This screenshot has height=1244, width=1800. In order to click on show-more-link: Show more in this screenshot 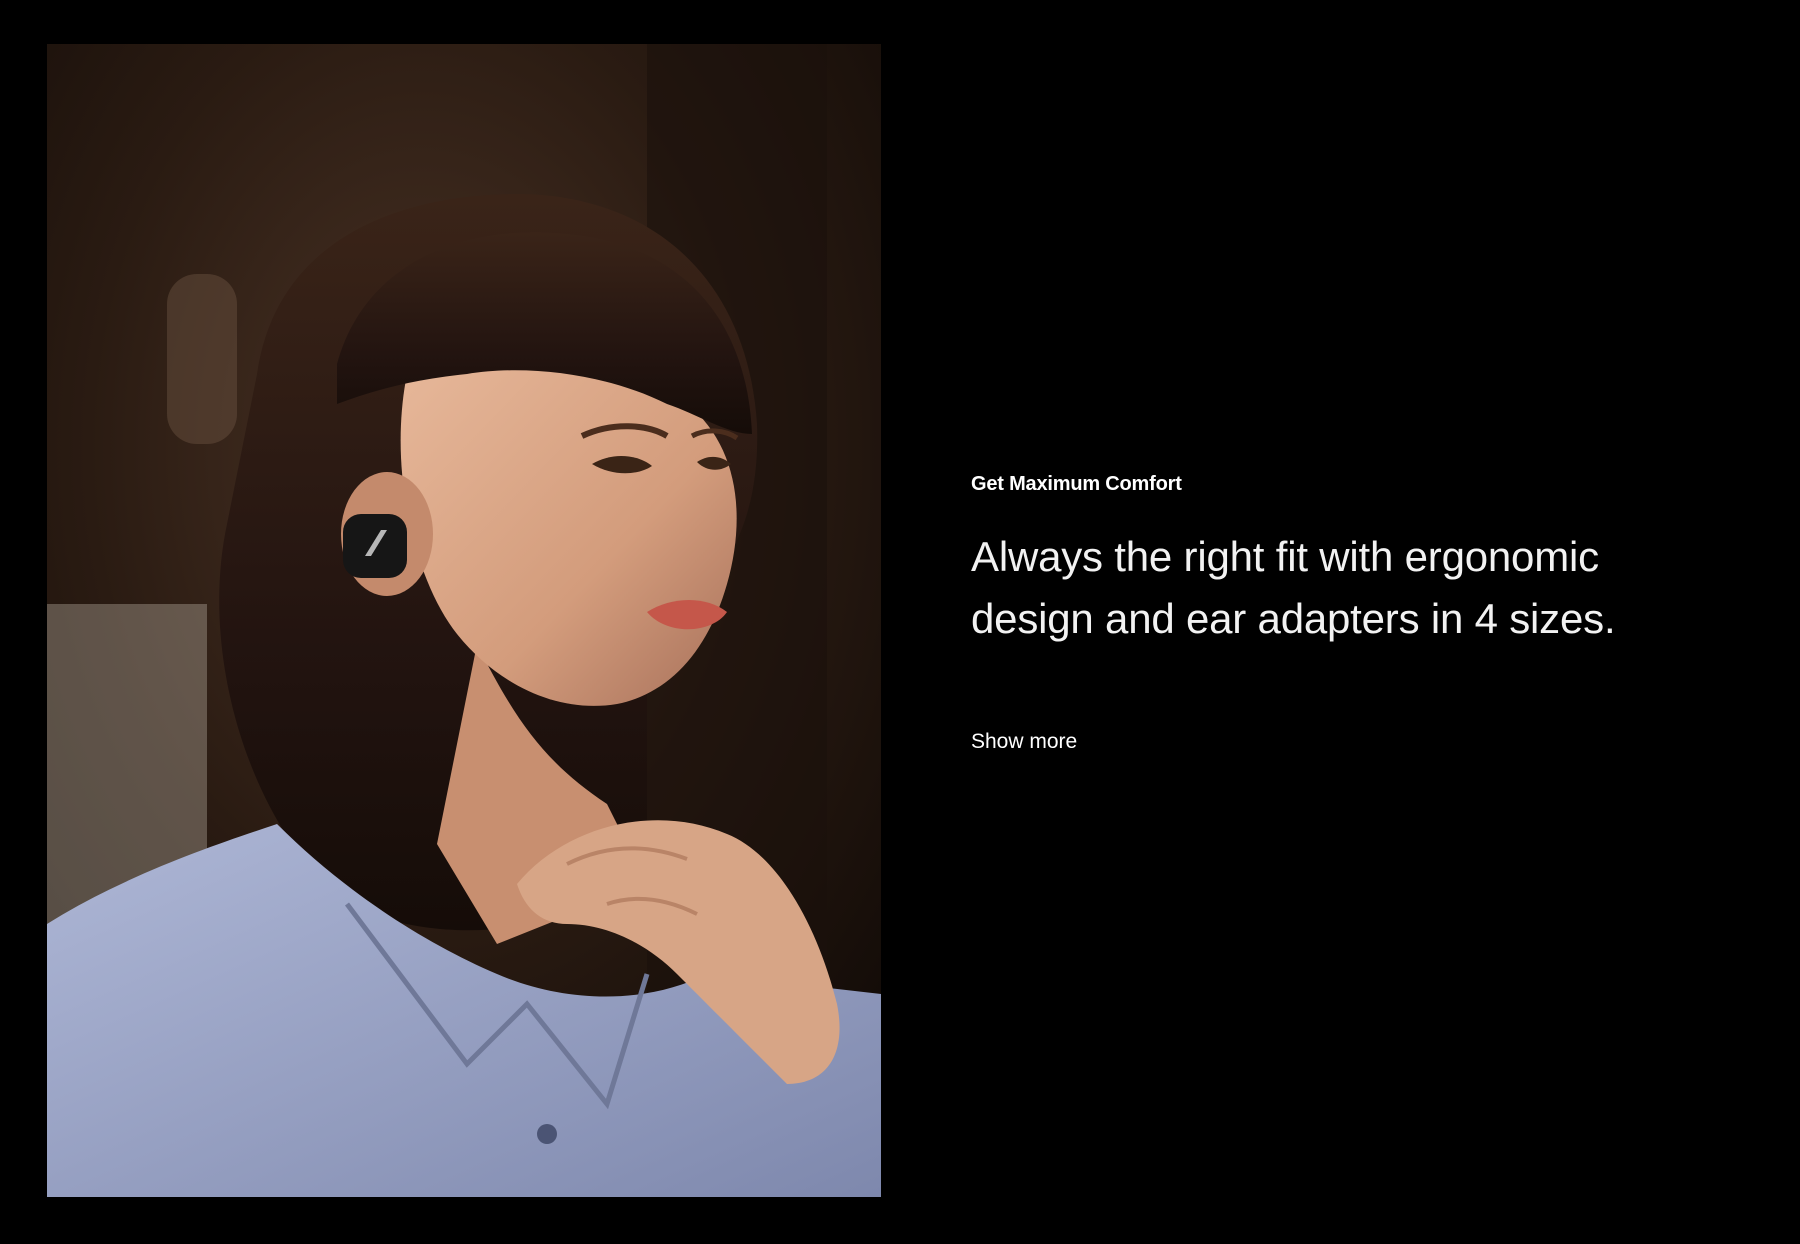, I will do `click(1024, 742)`.